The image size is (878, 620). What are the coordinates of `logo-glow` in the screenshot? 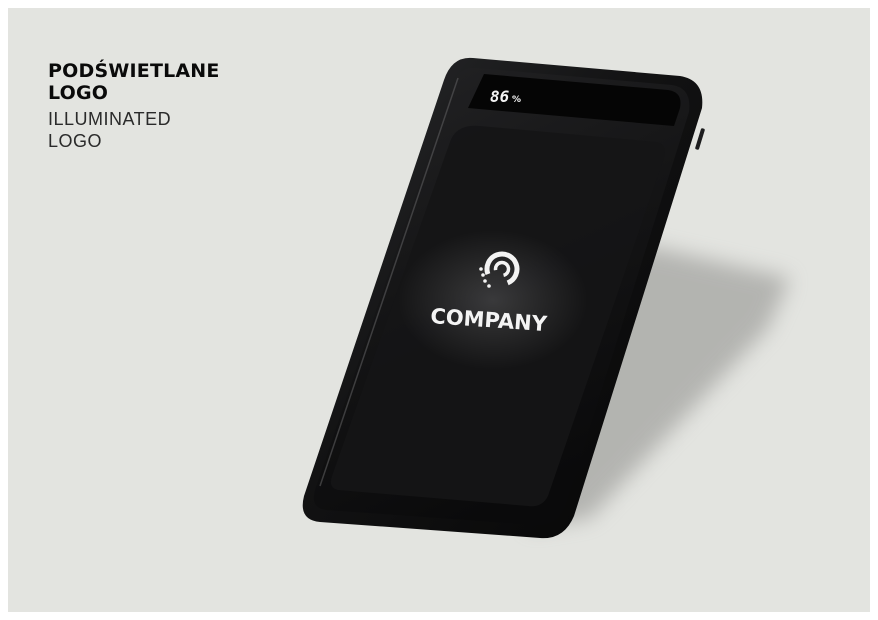 It's located at (493, 300).